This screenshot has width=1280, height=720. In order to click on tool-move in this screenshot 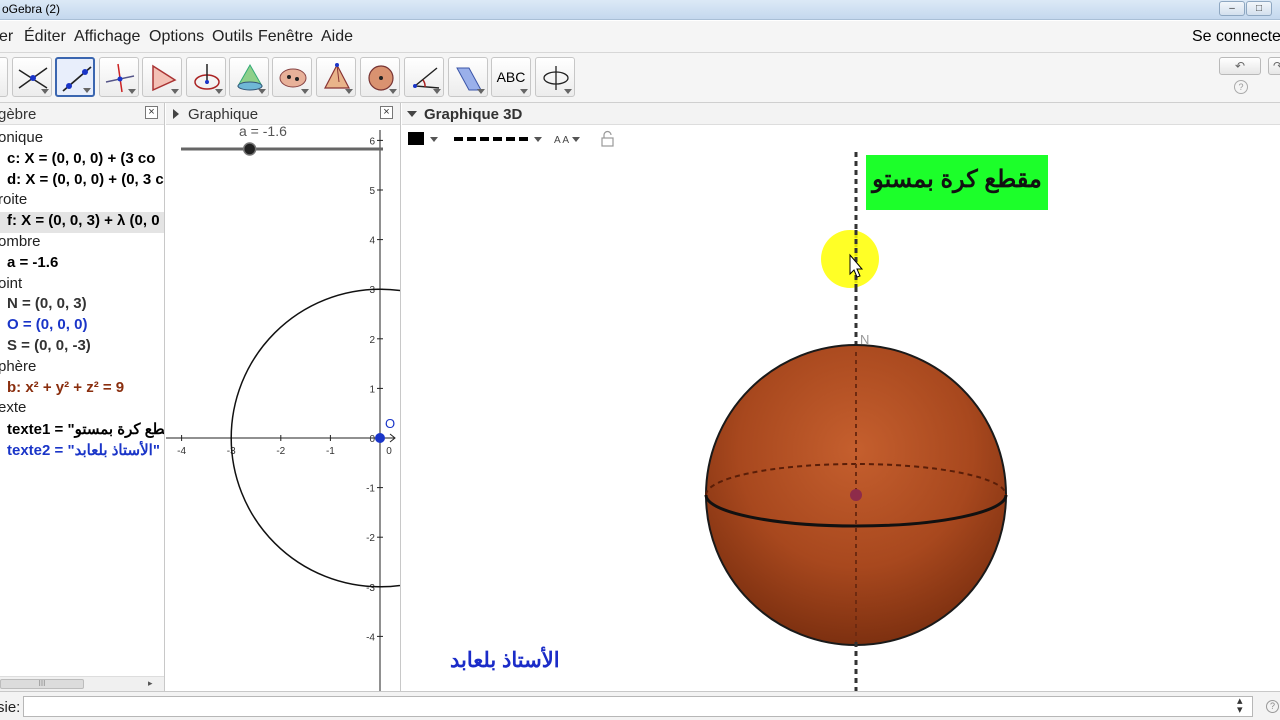, I will do `click(4, 77)`.